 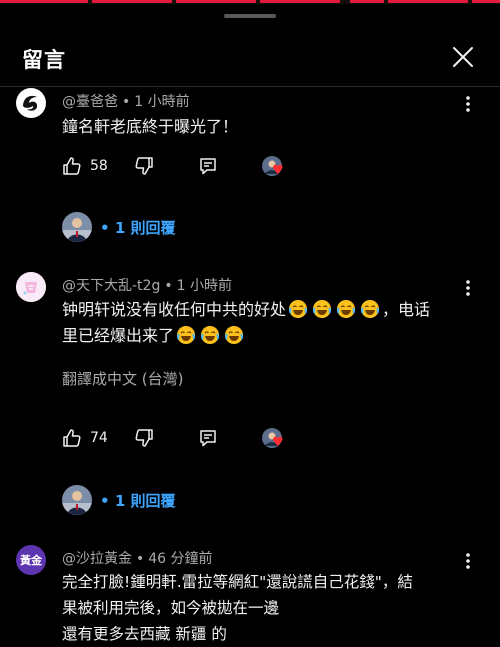 What do you see at coordinates (111, 286) in the screenshot?
I see `comment-author: @天下大乱-t2g` at bounding box center [111, 286].